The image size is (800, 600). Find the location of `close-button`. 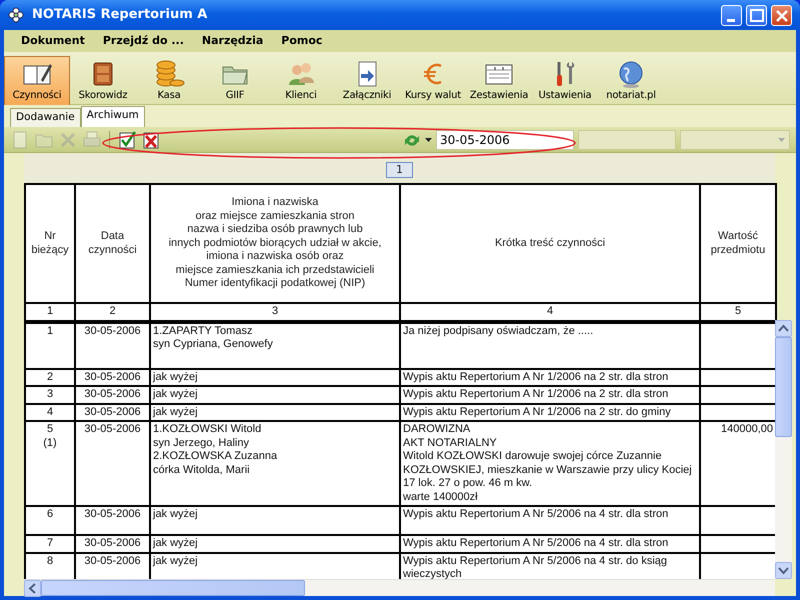

close-button is located at coordinates (781, 15).